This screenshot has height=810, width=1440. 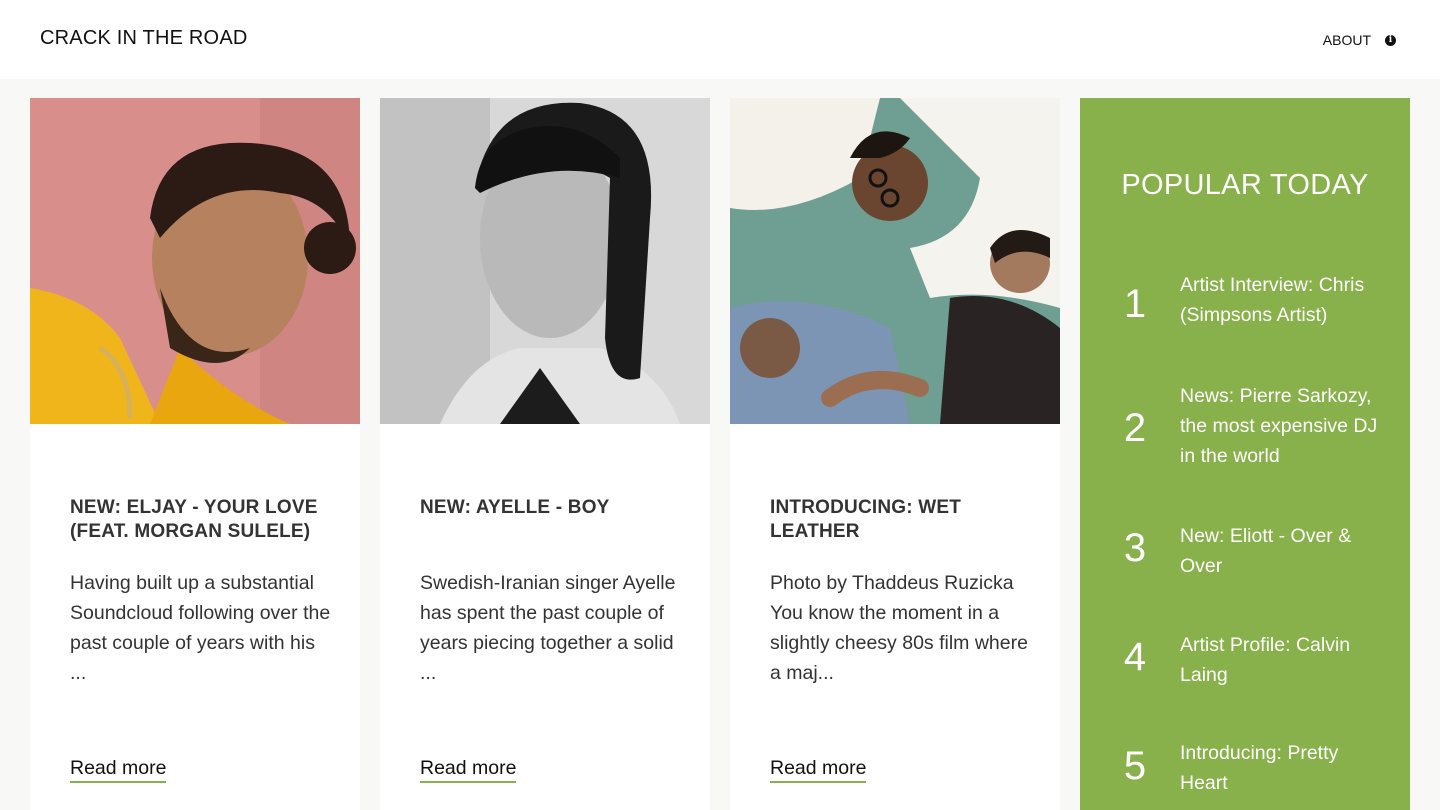 I want to click on popular-rank: 4, so click(x=1135, y=657).